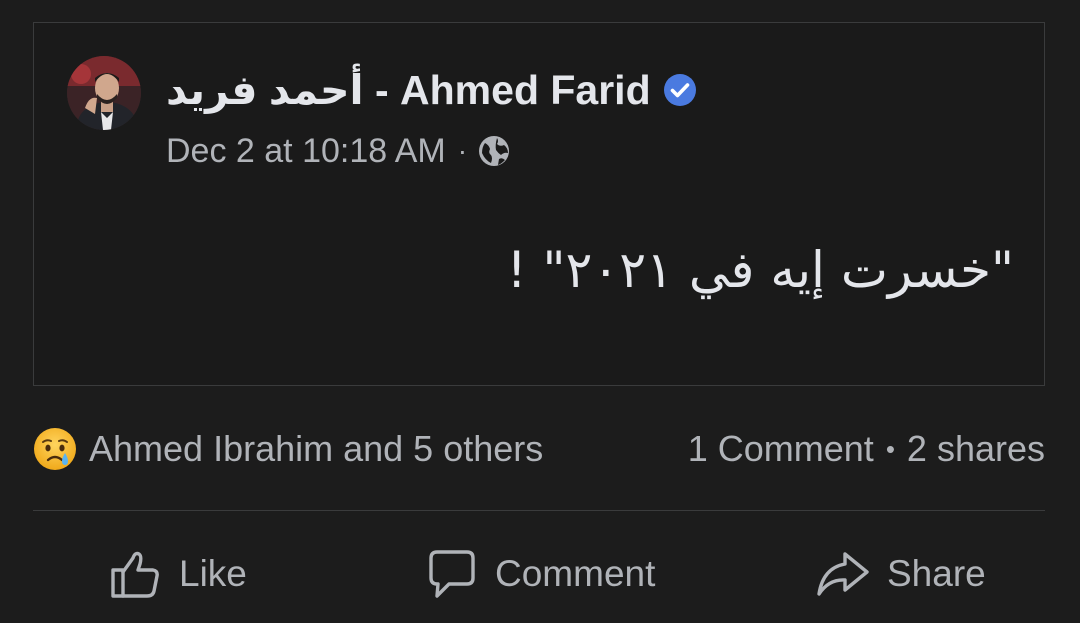 The height and width of the screenshot is (623, 1080). What do you see at coordinates (213, 573) in the screenshot?
I see `like-label: Like` at bounding box center [213, 573].